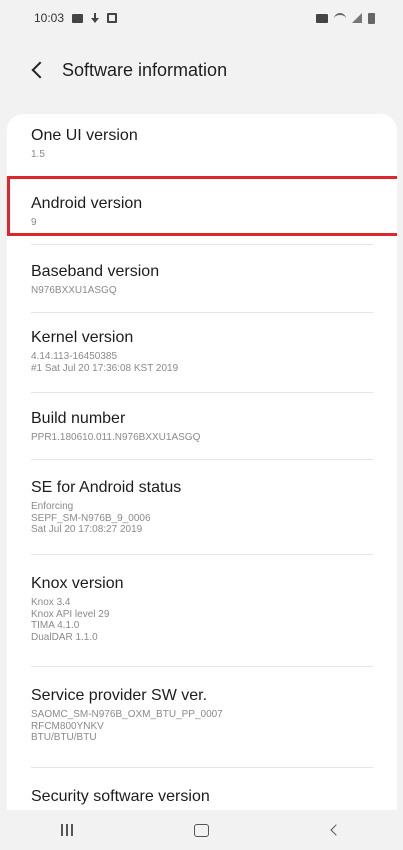 This screenshot has width=403, height=850. What do you see at coordinates (78, 418) in the screenshot?
I see `item-title: Build number` at bounding box center [78, 418].